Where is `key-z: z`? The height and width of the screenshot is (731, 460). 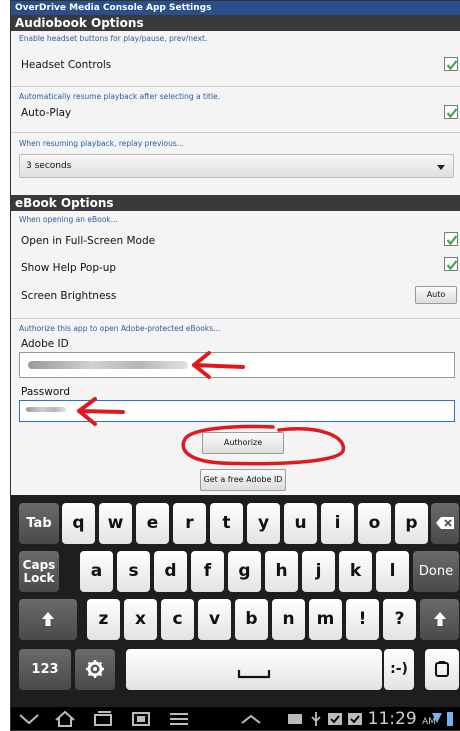
key-z: z is located at coordinates (103, 619).